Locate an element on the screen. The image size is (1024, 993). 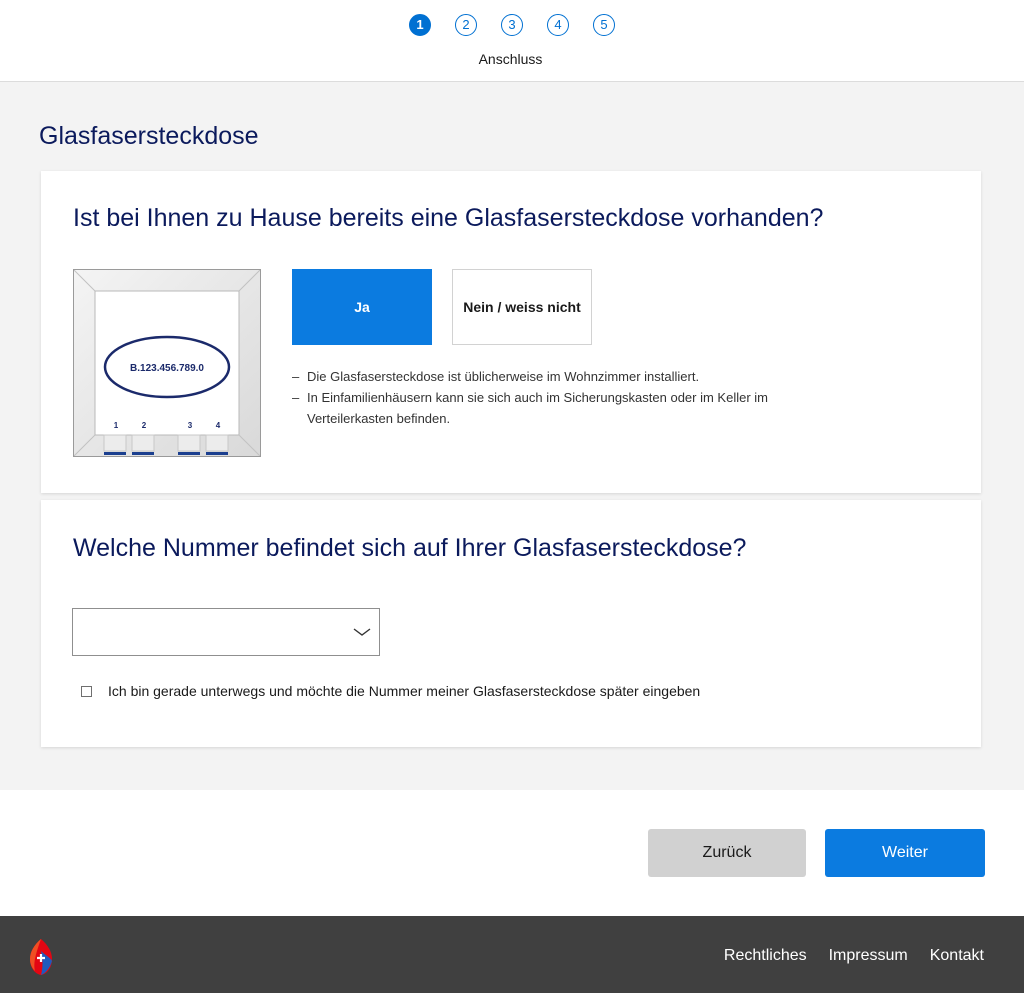
swisscom-logo-icon is located at coordinates (41, 957).